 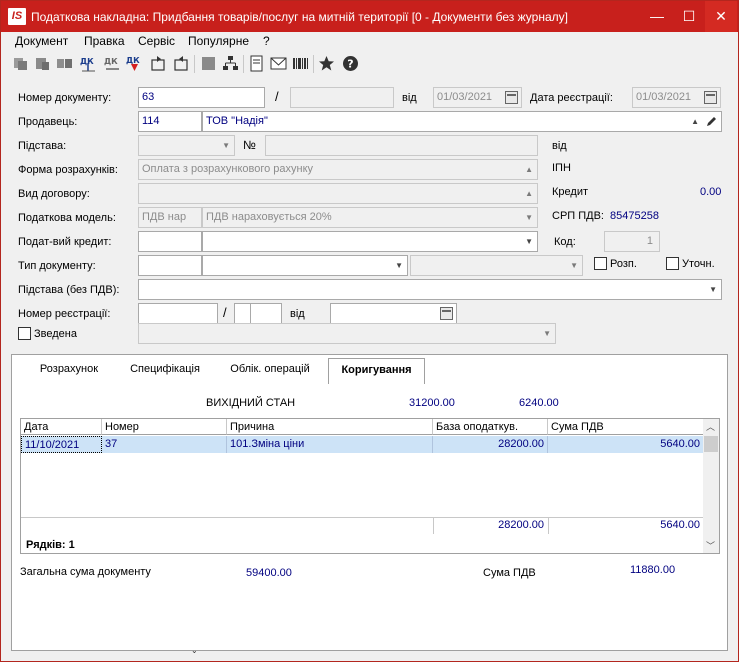 What do you see at coordinates (711, 444) in the screenshot?
I see `scroll-thumb` at bounding box center [711, 444].